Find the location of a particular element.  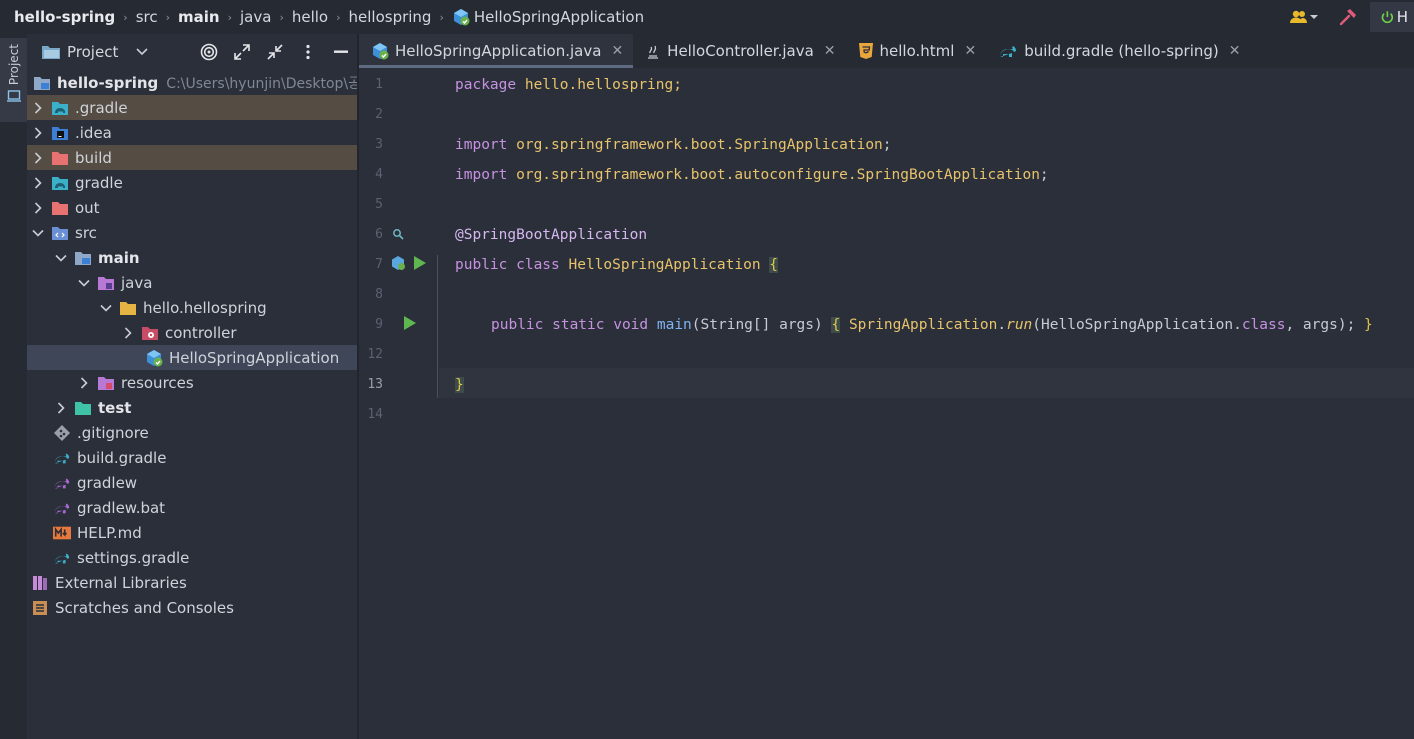

controller-folder-icon is located at coordinates (150, 333).